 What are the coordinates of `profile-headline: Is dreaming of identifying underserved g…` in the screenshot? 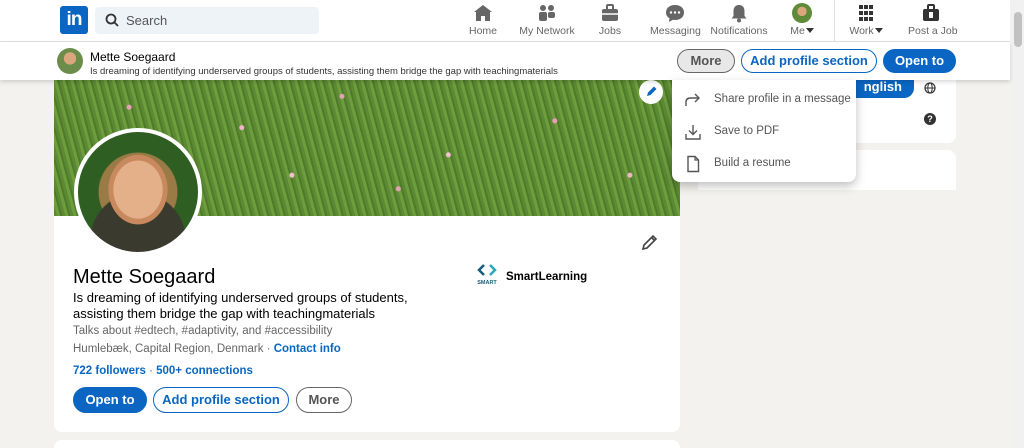 It's located at (240, 305).